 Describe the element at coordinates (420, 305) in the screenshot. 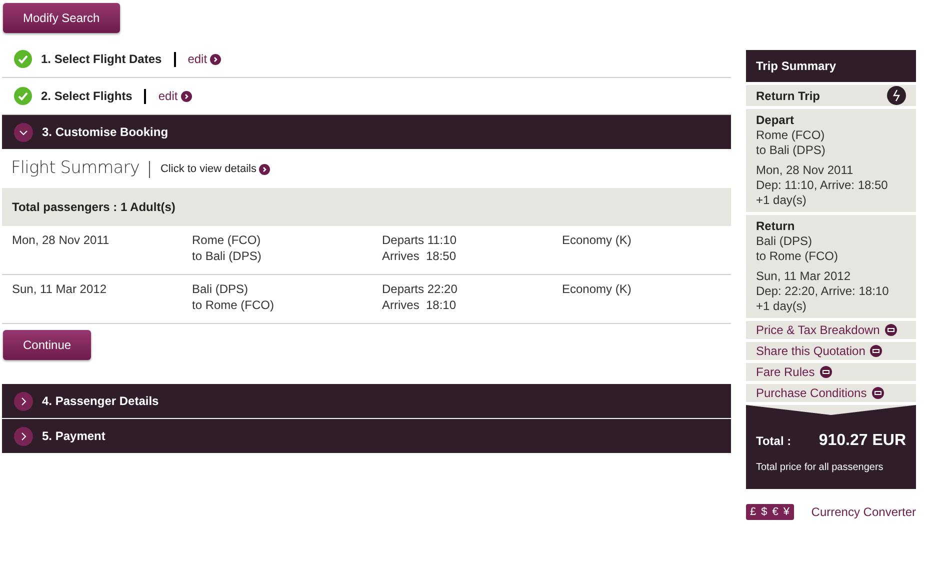

I see `table-cell-text: Arrives 18:10` at that location.